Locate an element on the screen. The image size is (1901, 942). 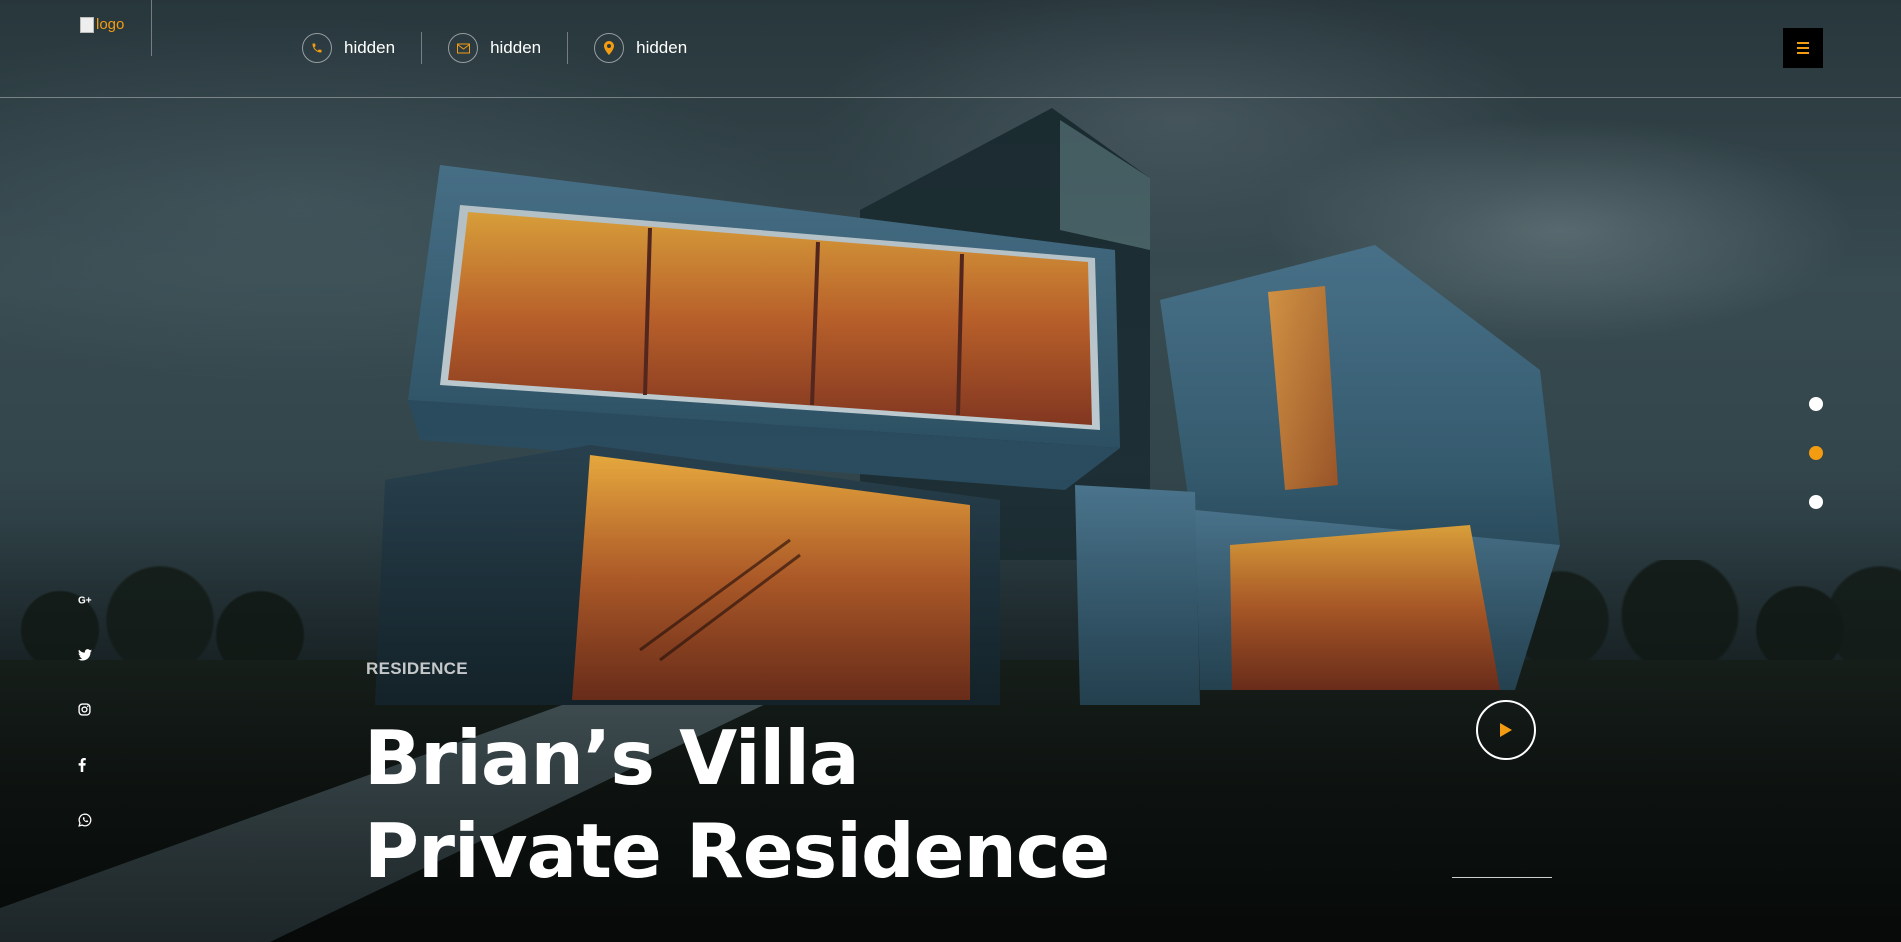
contact-address: hidden is located at coordinates (640, 48).